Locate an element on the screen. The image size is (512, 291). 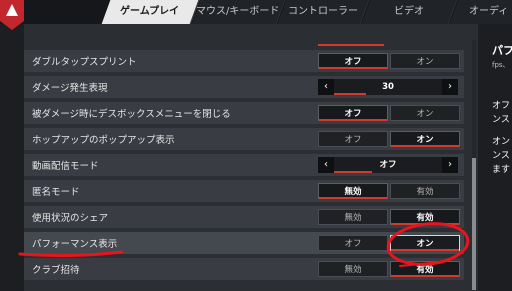
info-line: オフ is located at coordinates (501, 106).